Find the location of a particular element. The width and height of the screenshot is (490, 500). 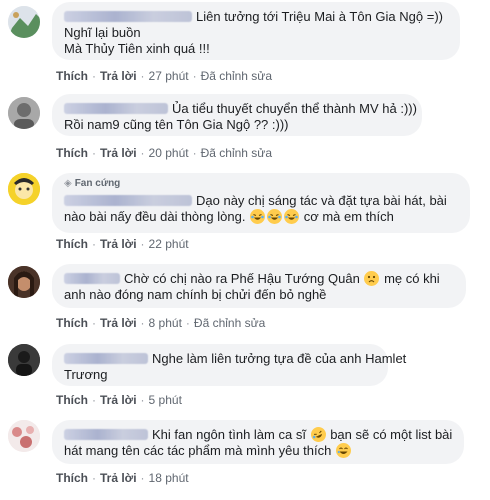

timestamp: 8 phút is located at coordinates (165, 323).